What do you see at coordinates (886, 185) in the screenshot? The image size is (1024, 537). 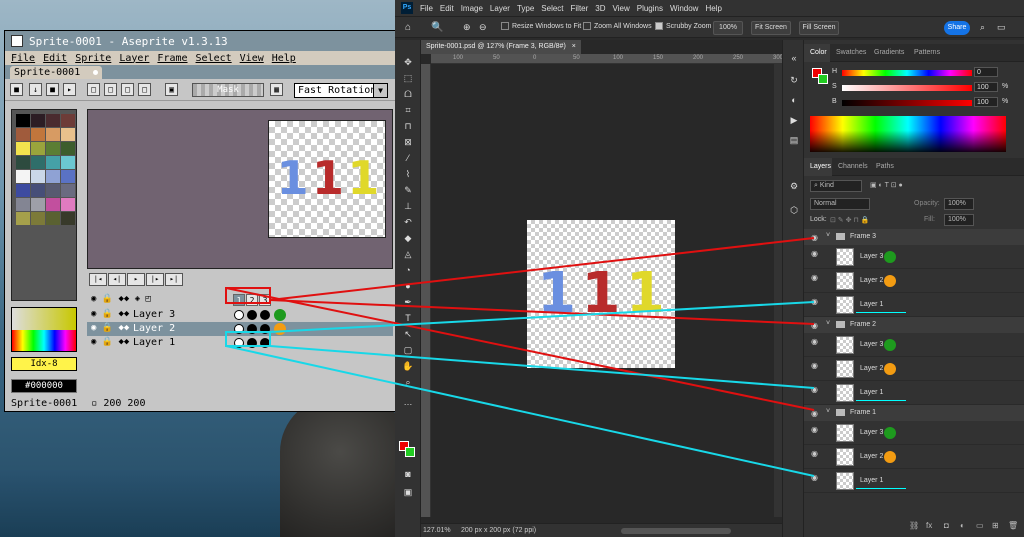 I see `layer-filter-icons: ▣ ◐ T ⊡ ●` at bounding box center [886, 185].